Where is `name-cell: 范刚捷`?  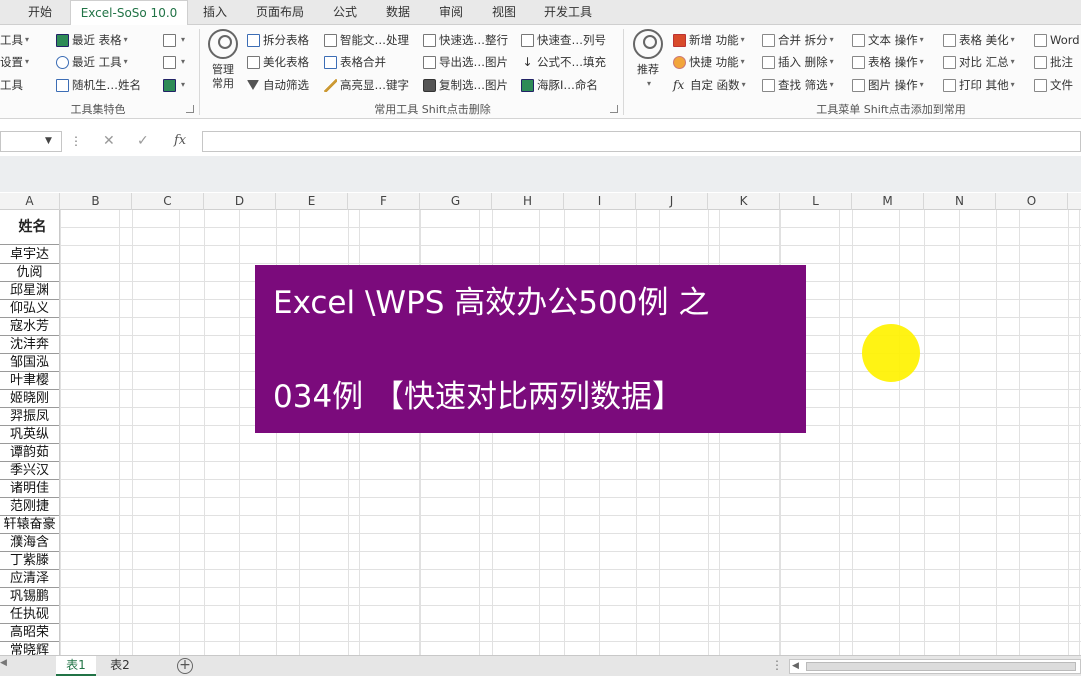 name-cell: 范刚捷 is located at coordinates (29, 507).